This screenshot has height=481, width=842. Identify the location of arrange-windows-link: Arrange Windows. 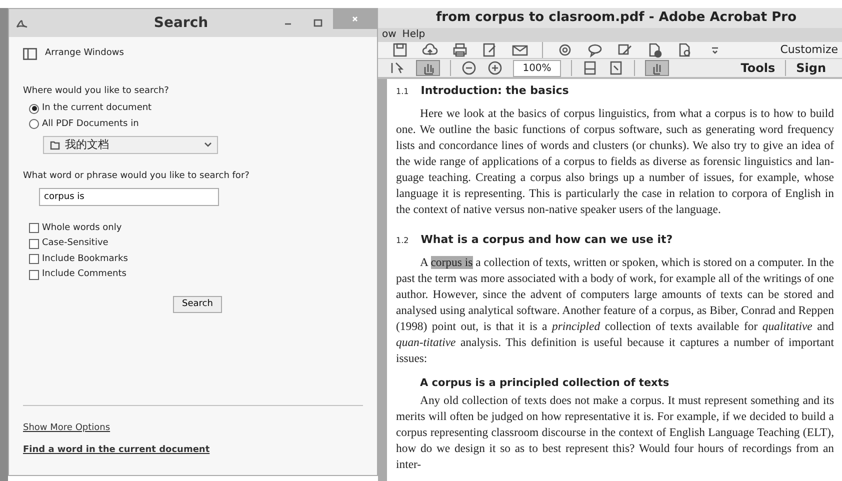
(84, 53).